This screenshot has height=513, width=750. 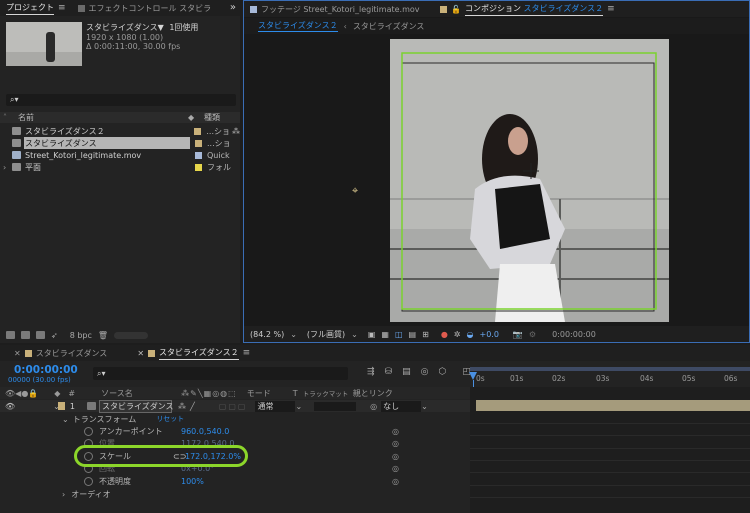 I want to click on tab-project: プロジェクト ≡, so click(x=36, y=8).